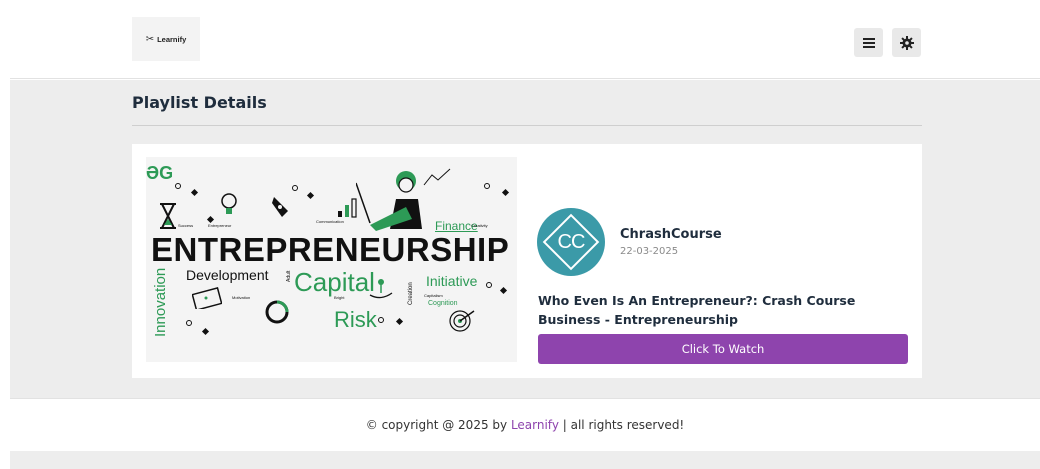 The height and width of the screenshot is (469, 1040). Describe the element at coordinates (443, 303) in the screenshot. I see `thumbnail-word: Cognition` at that location.